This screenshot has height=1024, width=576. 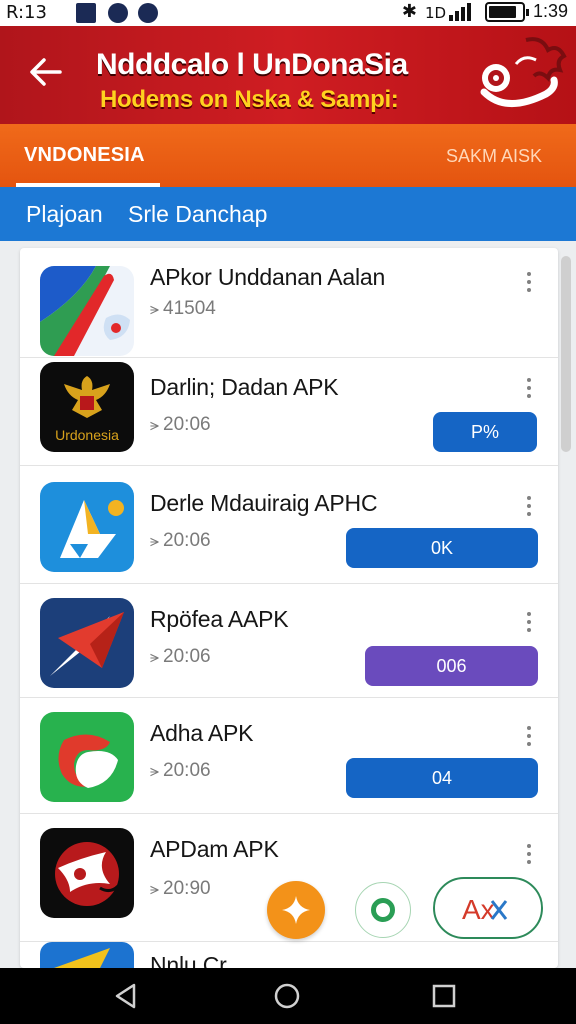 I want to click on status-left-text: R:13, so click(x=26, y=12).